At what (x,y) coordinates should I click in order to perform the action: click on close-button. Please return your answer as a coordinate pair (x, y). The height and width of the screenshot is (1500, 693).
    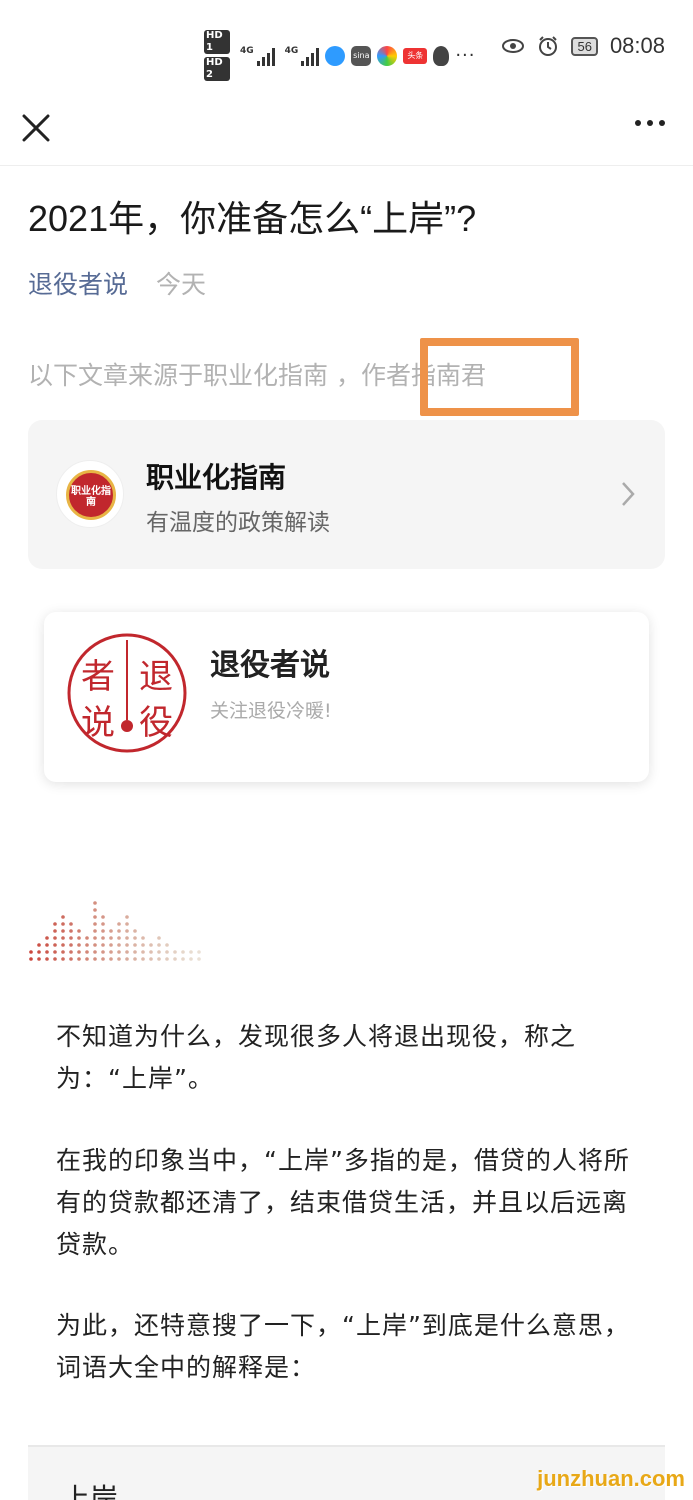
    Looking at the image, I should click on (36, 128).